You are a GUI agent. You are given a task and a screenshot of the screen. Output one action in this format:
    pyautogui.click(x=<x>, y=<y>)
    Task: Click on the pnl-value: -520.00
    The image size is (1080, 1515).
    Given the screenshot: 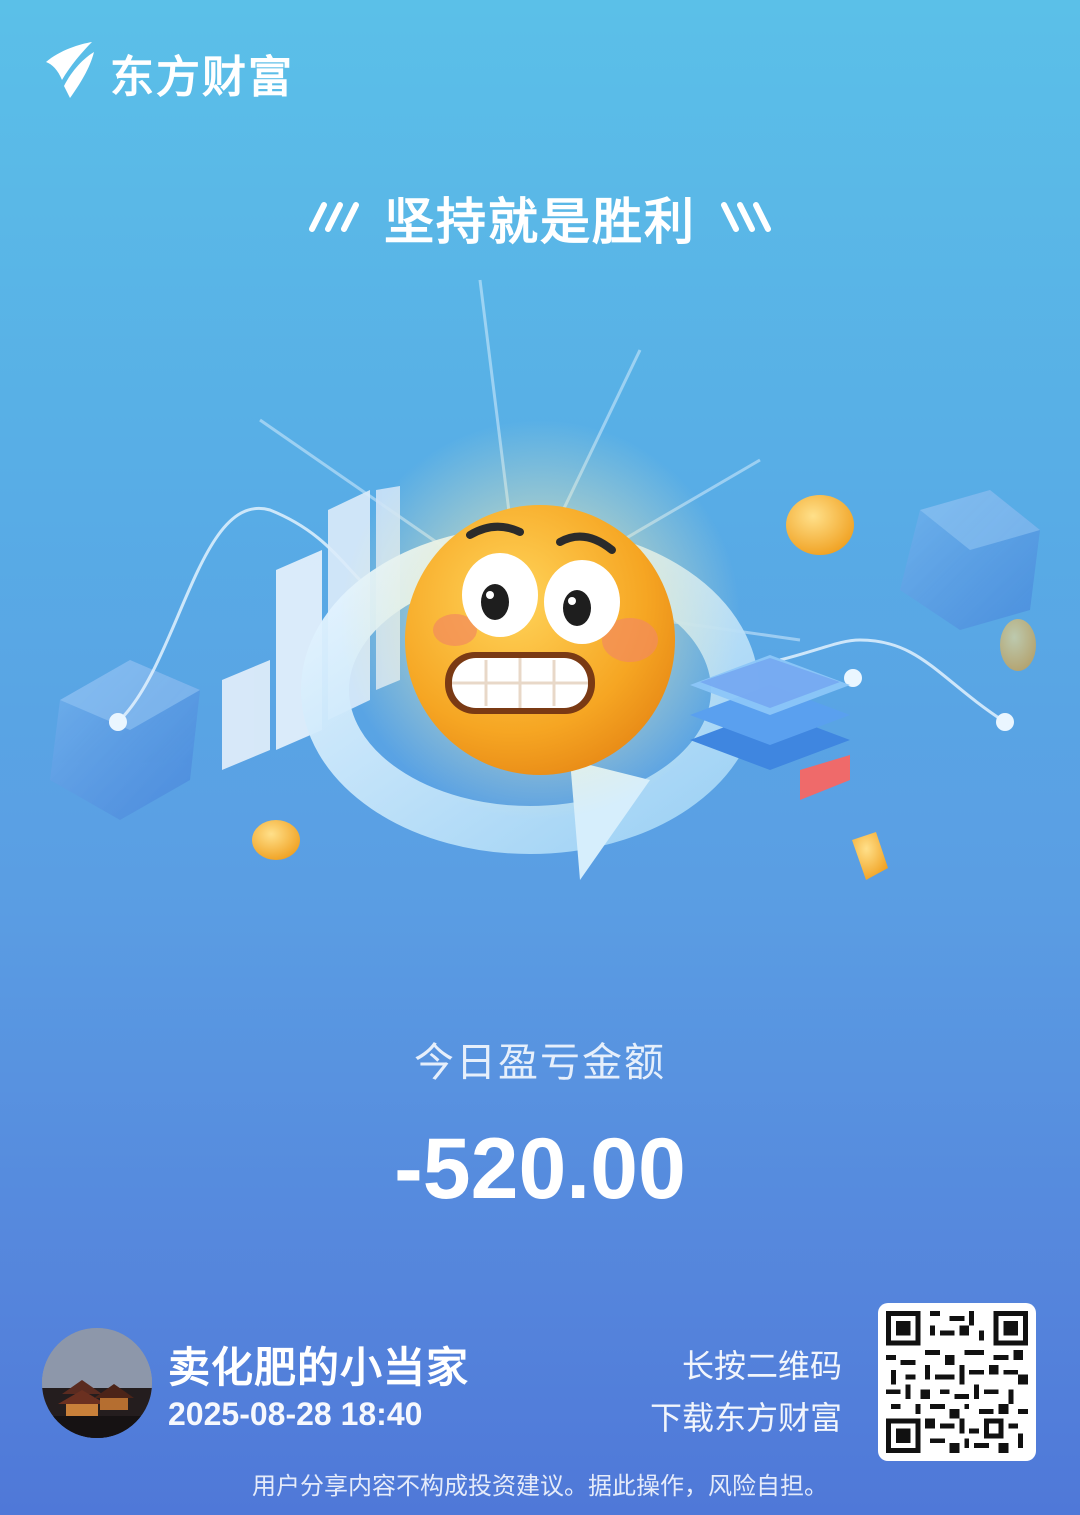 What is the action you would take?
    pyautogui.click(x=540, y=1169)
    